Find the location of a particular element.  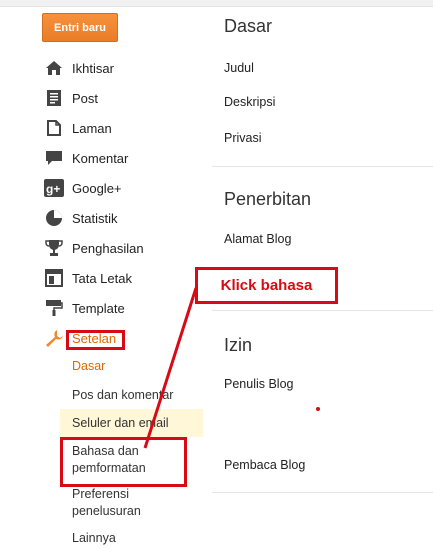

annotation-callout: Klick bahasa is located at coordinates (266, 285).